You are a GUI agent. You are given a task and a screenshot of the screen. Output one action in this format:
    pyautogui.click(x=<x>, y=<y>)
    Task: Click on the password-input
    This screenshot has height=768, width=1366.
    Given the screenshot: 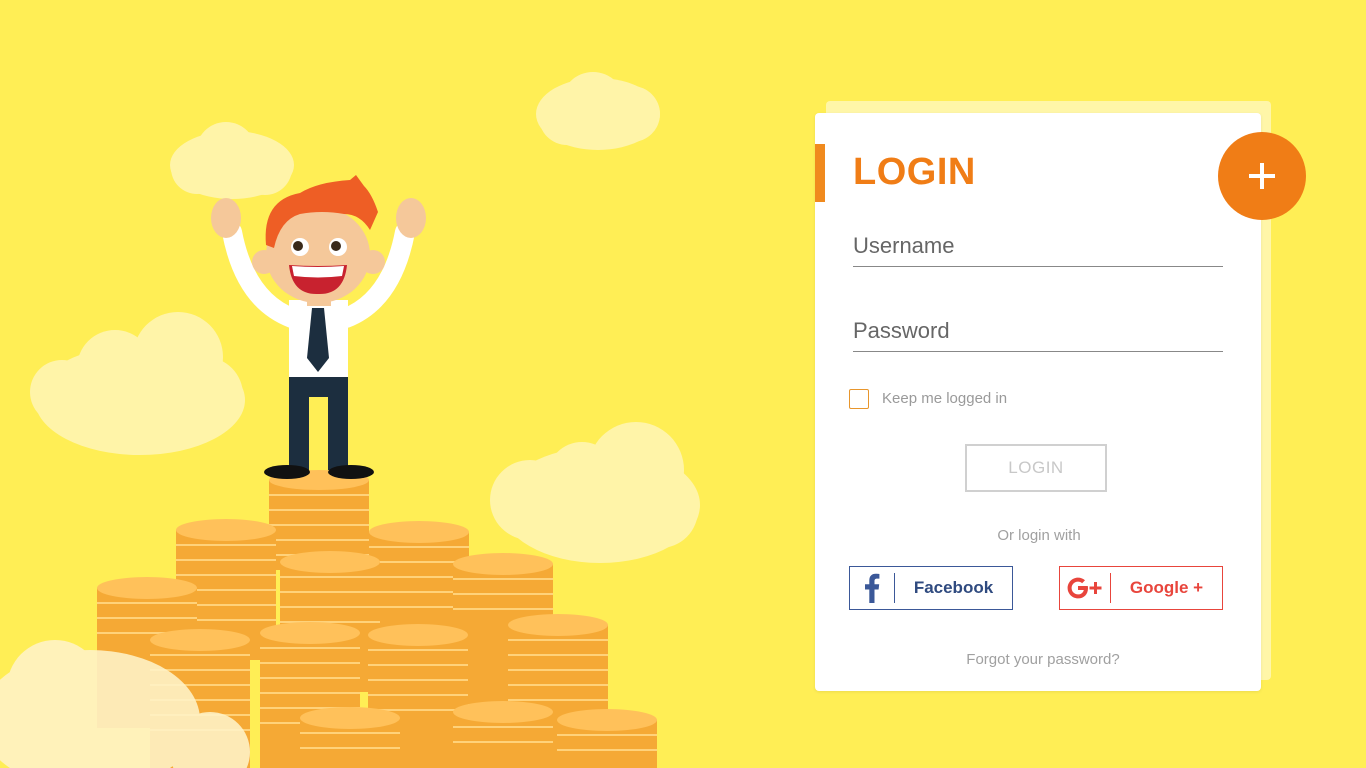 What is the action you would take?
    pyautogui.click(x=1038, y=331)
    